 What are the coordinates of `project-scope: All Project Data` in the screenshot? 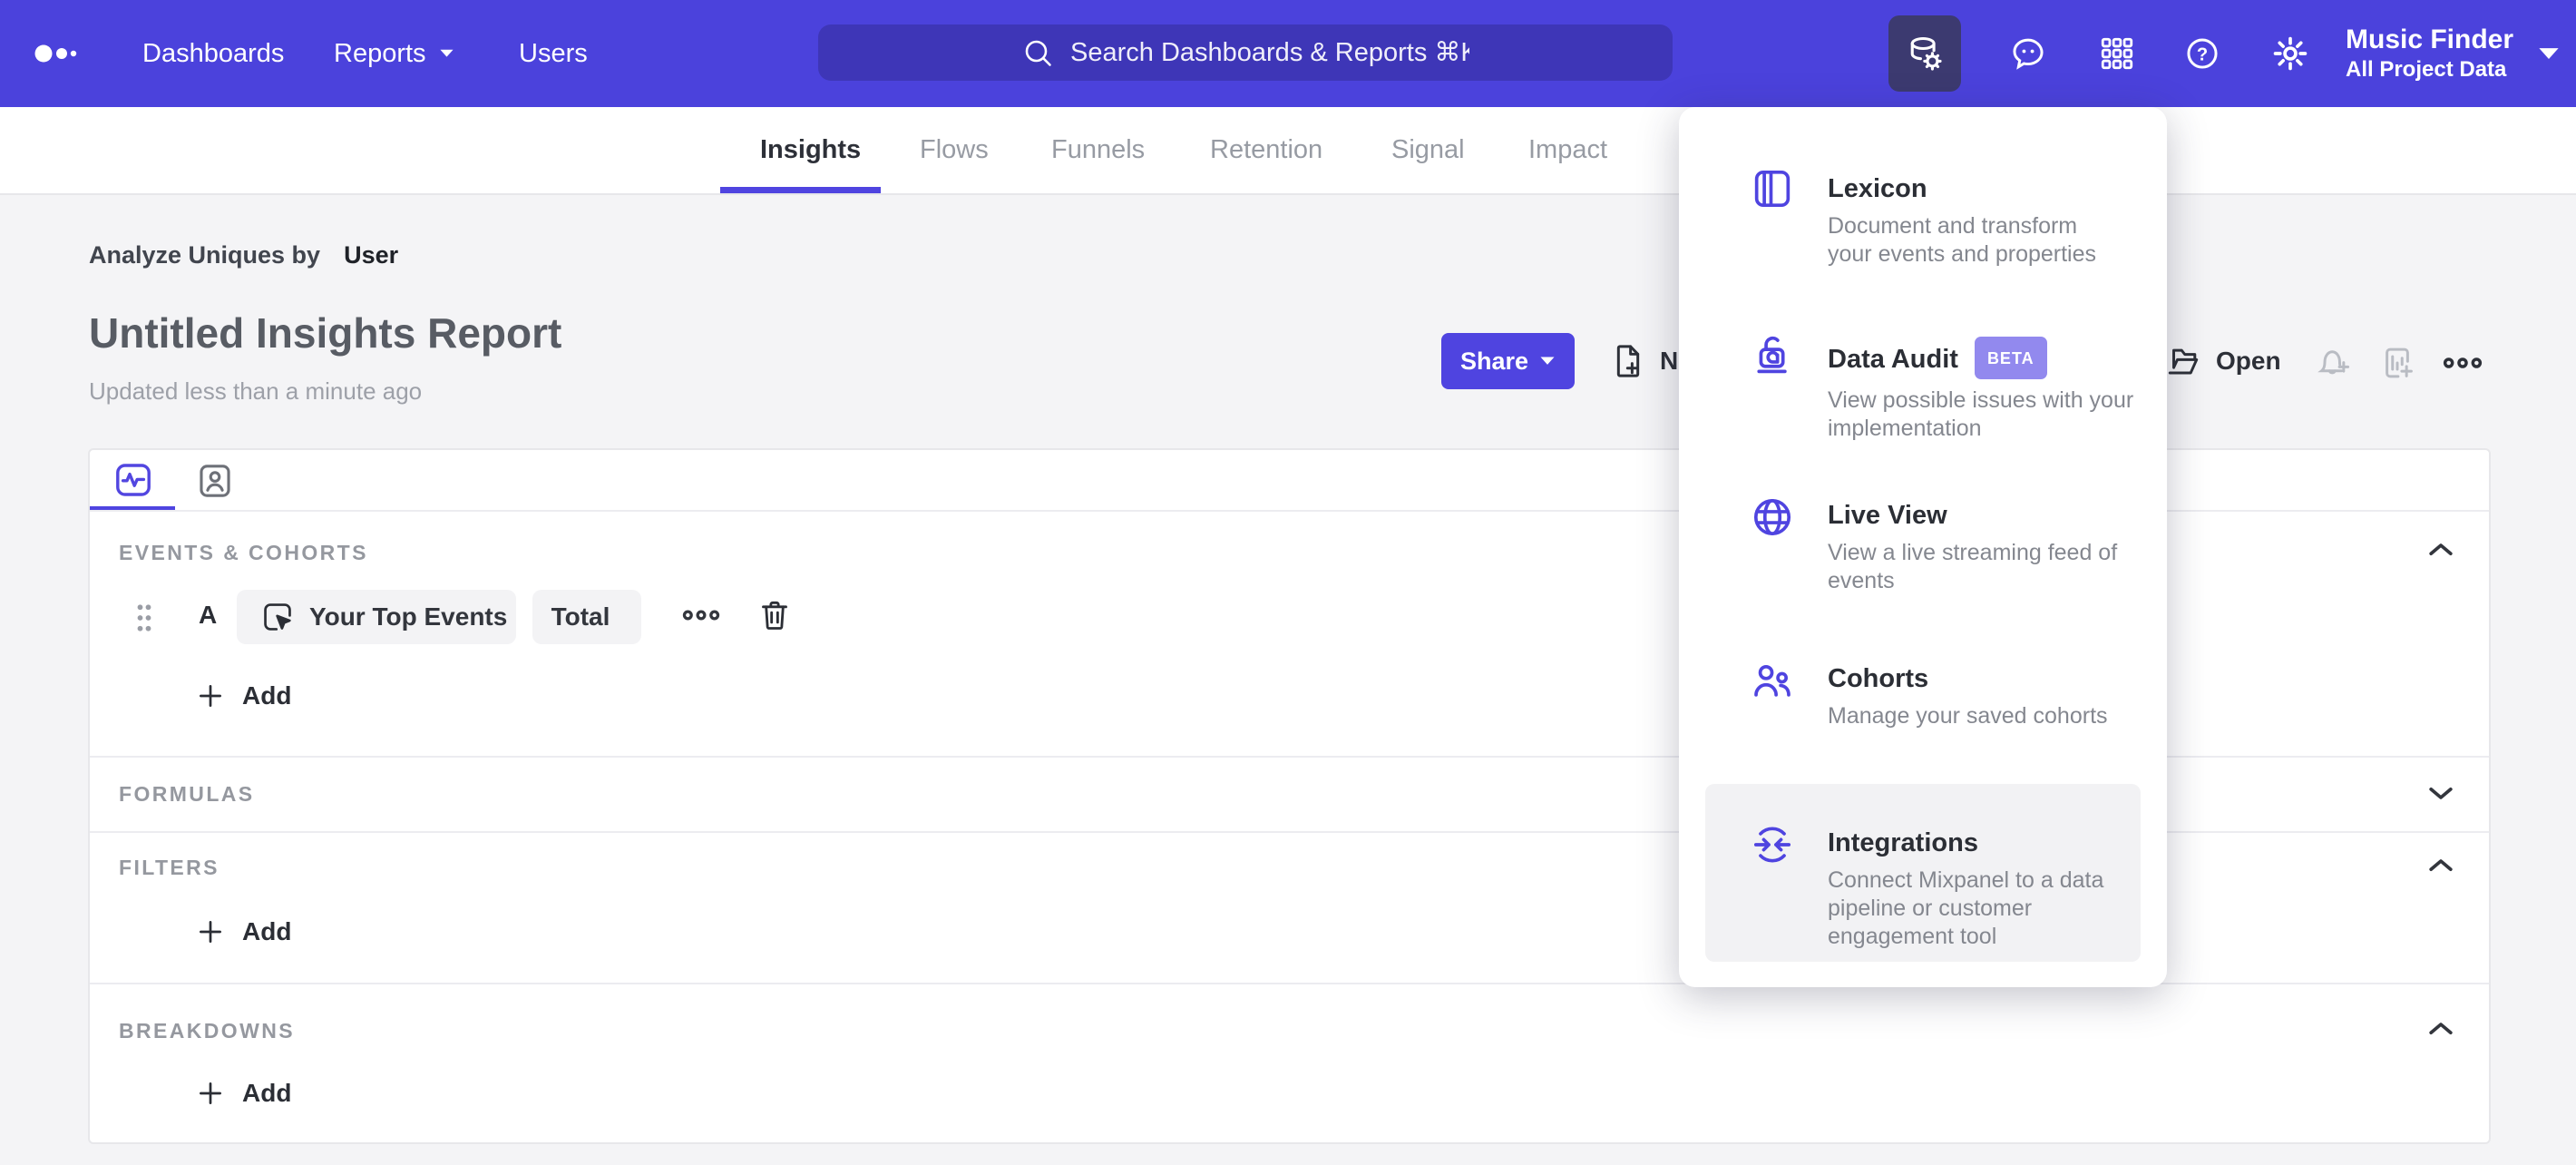 It's located at (2426, 69).